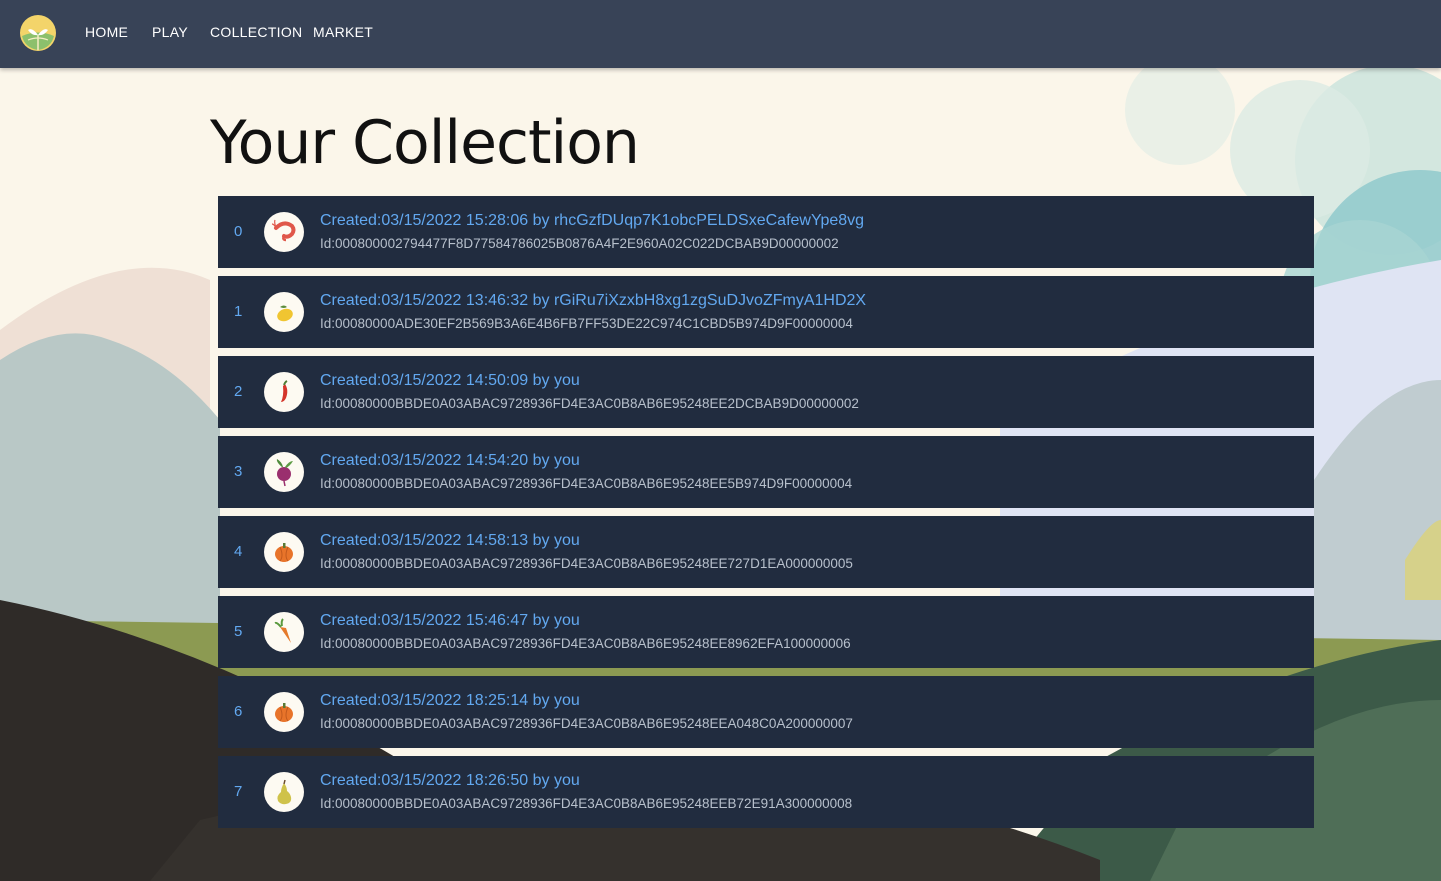 This screenshot has height=881, width=1441. Describe the element at coordinates (284, 232) in the screenshot. I see `shrimp-icon` at that location.